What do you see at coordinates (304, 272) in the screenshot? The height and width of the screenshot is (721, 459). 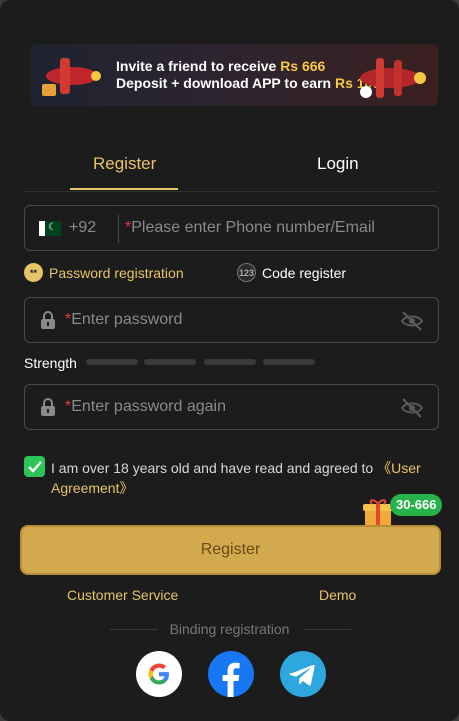 I see `code-register-label: Code register` at bounding box center [304, 272].